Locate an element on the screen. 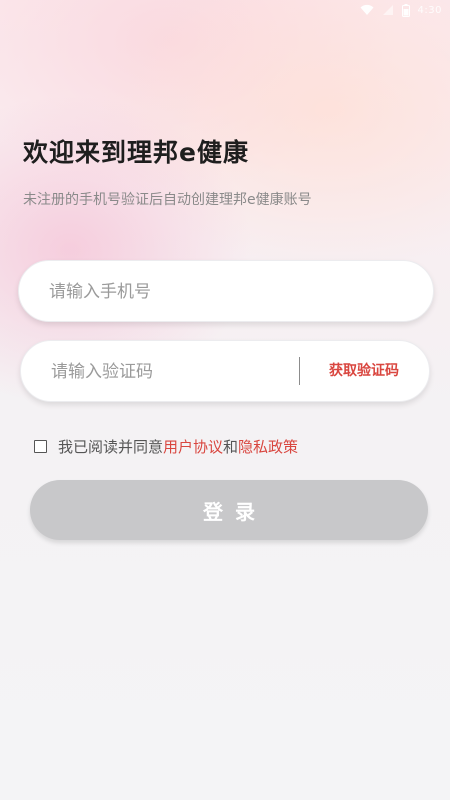 Image resolution: width=450 pixels, height=800 pixels. agreement-row: 我已阅读并同意 用户协议 和 隐私政策 is located at coordinates (166, 446).